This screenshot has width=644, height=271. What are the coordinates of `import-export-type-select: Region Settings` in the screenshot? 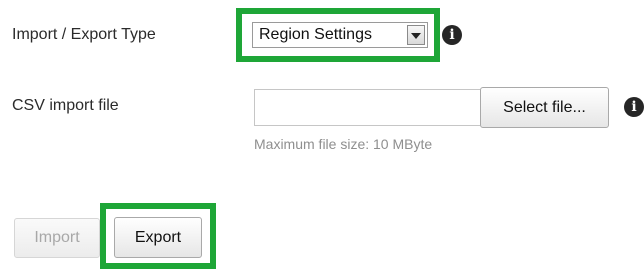 It's located at (340, 35).